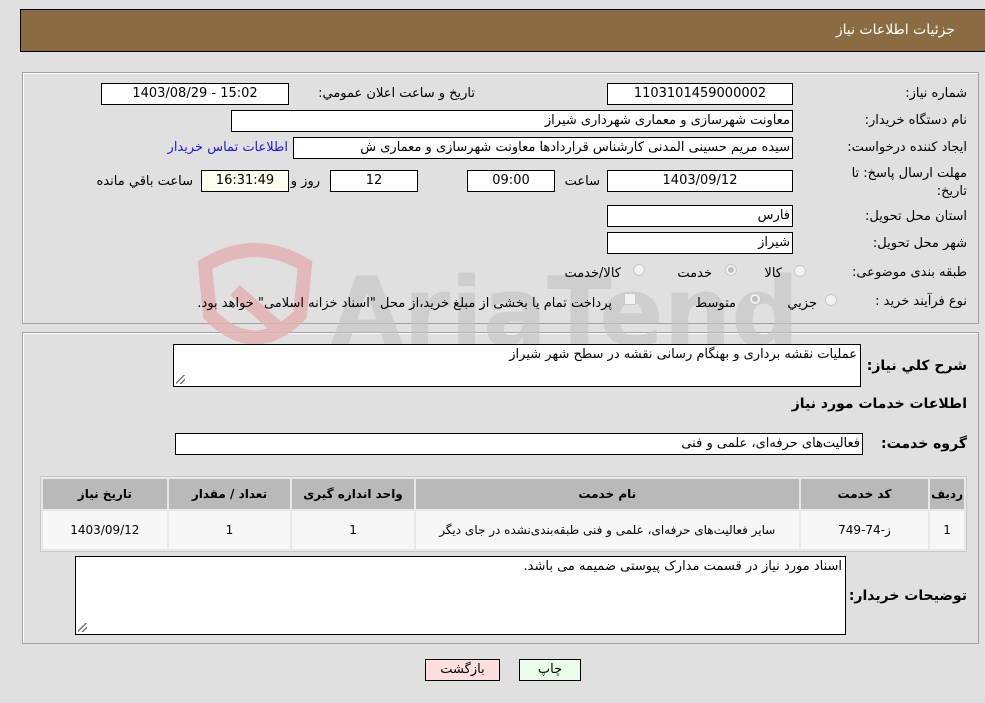  Describe the element at coordinates (700, 181) in the screenshot. I see `deadline-date-field: 1403/09/12` at that location.